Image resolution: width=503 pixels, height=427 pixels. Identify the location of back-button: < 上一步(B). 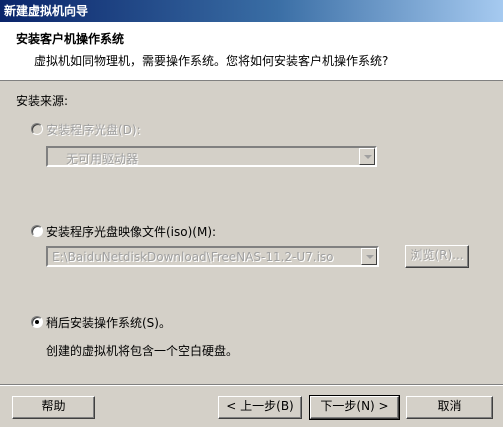
(260, 407).